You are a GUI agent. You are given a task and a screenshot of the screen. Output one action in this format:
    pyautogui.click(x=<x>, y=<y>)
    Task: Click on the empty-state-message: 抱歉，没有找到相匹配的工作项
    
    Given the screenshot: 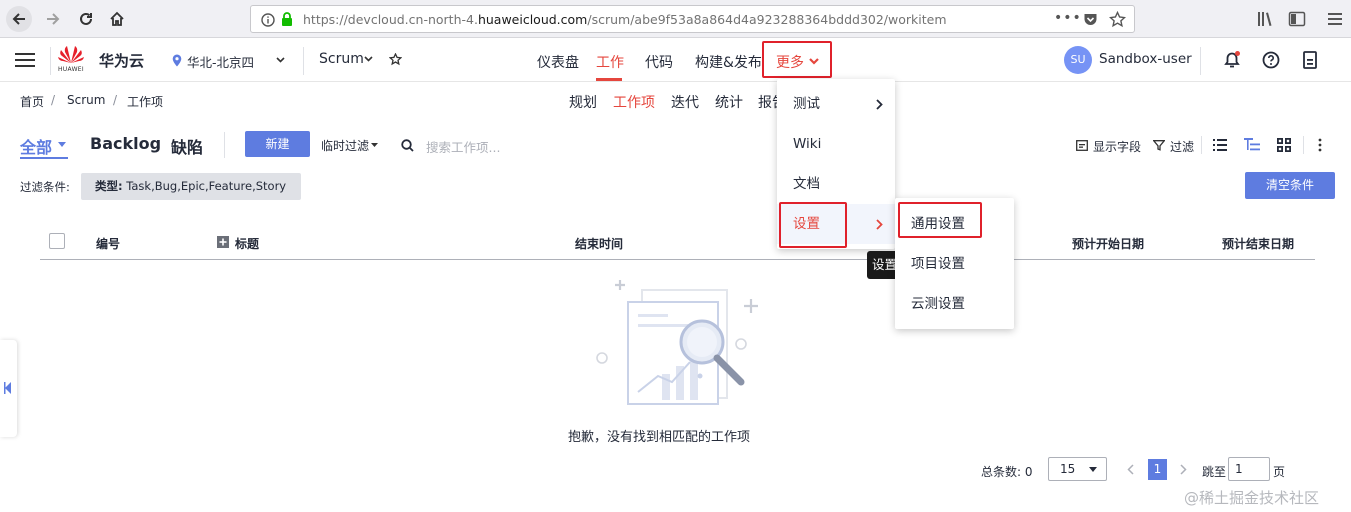 What is the action you would take?
    pyautogui.click(x=658, y=437)
    